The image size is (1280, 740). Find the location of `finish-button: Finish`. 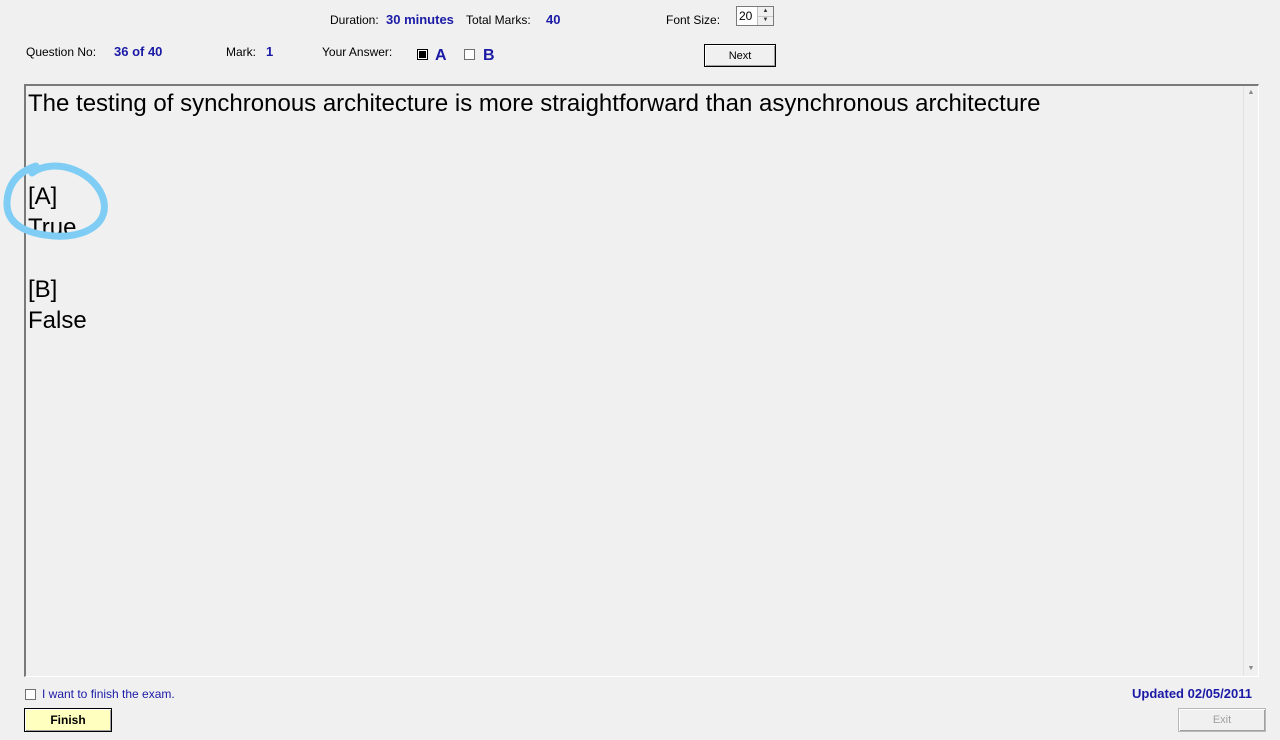

finish-button: Finish is located at coordinates (68, 720).